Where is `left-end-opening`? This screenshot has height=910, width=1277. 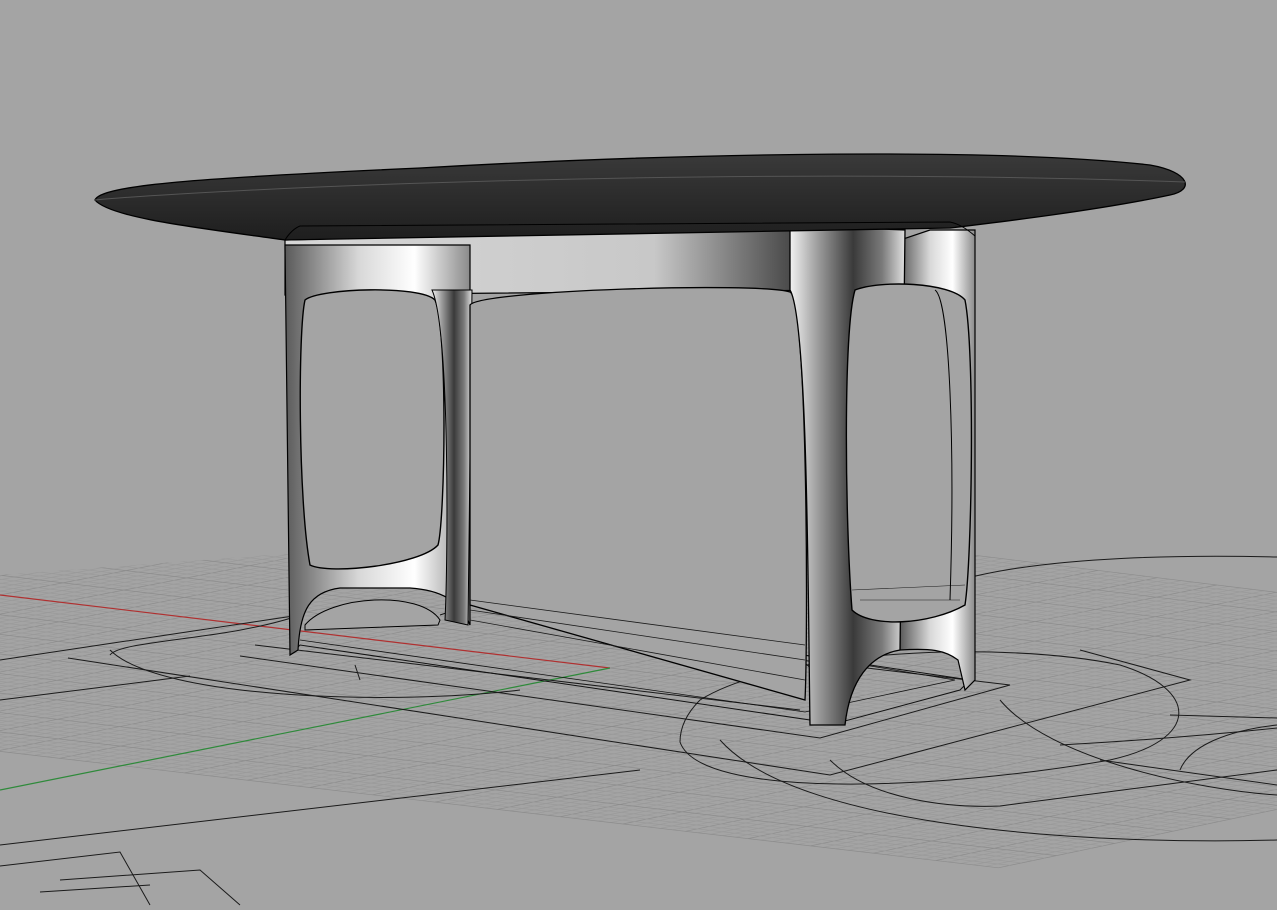 left-end-opening is located at coordinates (372, 429).